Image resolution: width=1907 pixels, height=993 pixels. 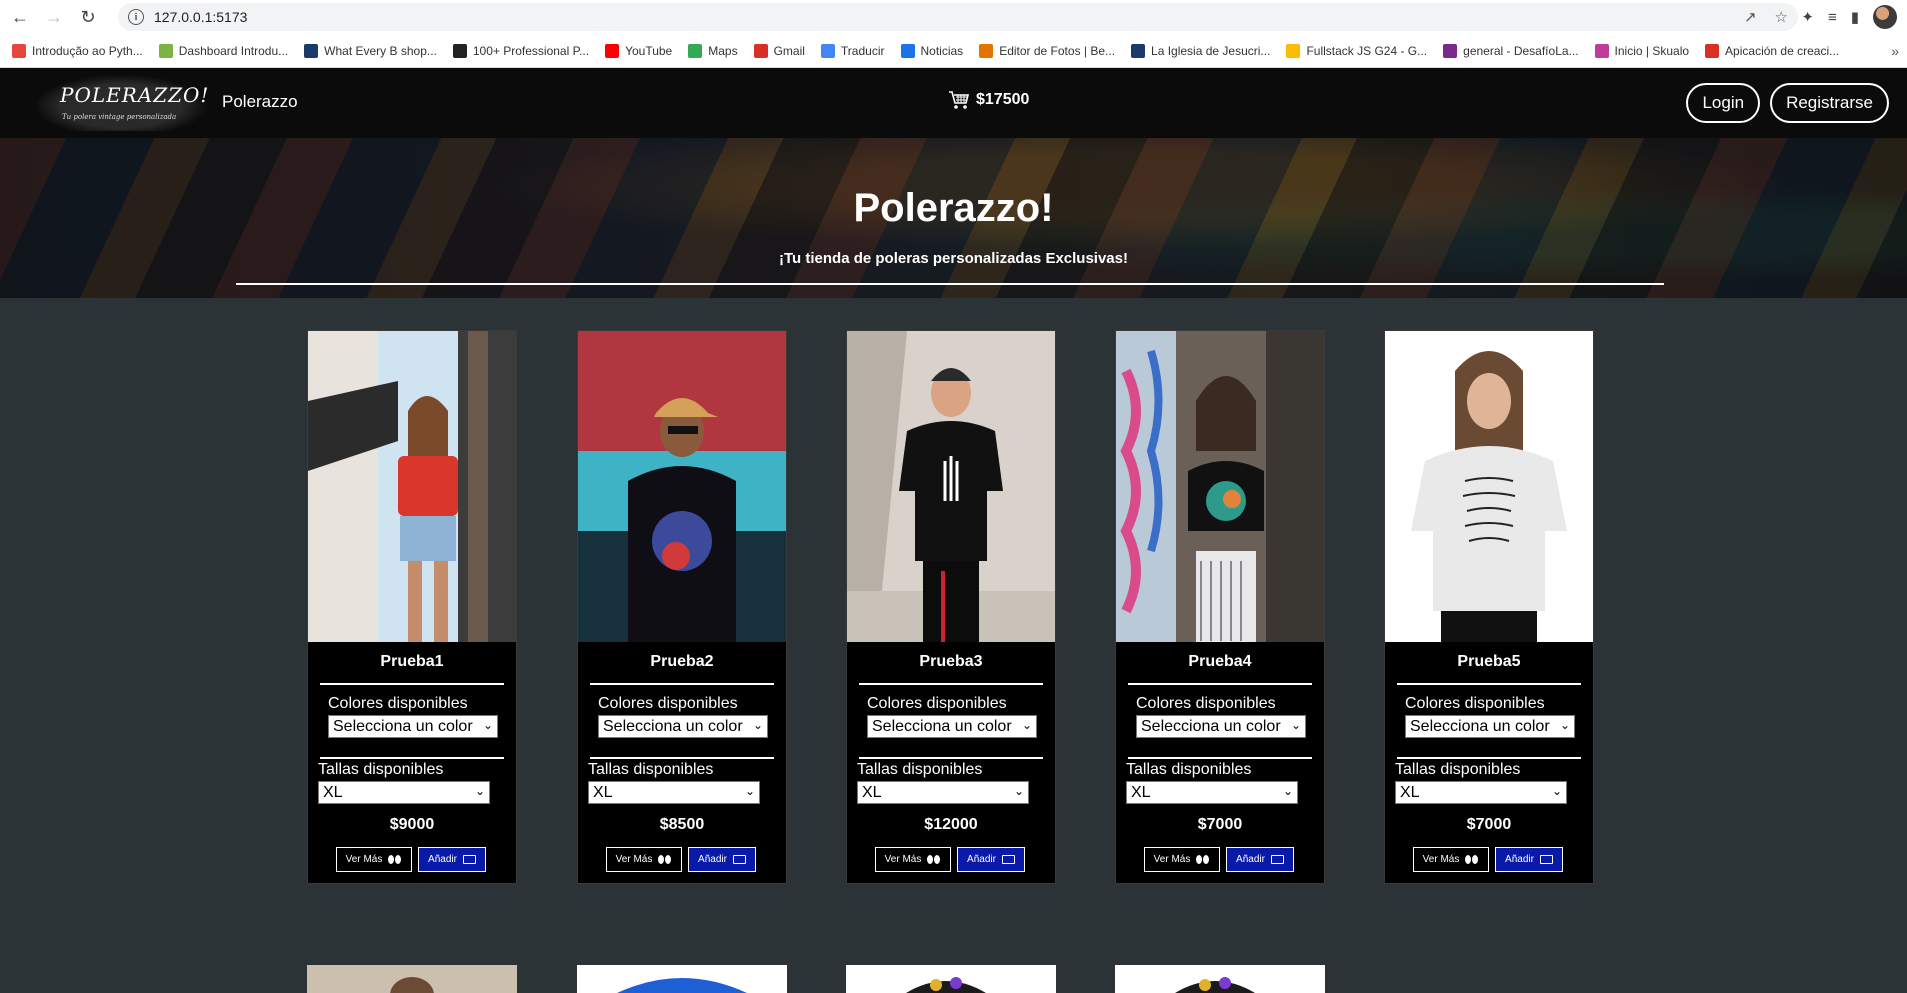 I want to click on cart-link: $17500, so click(x=988, y=100).